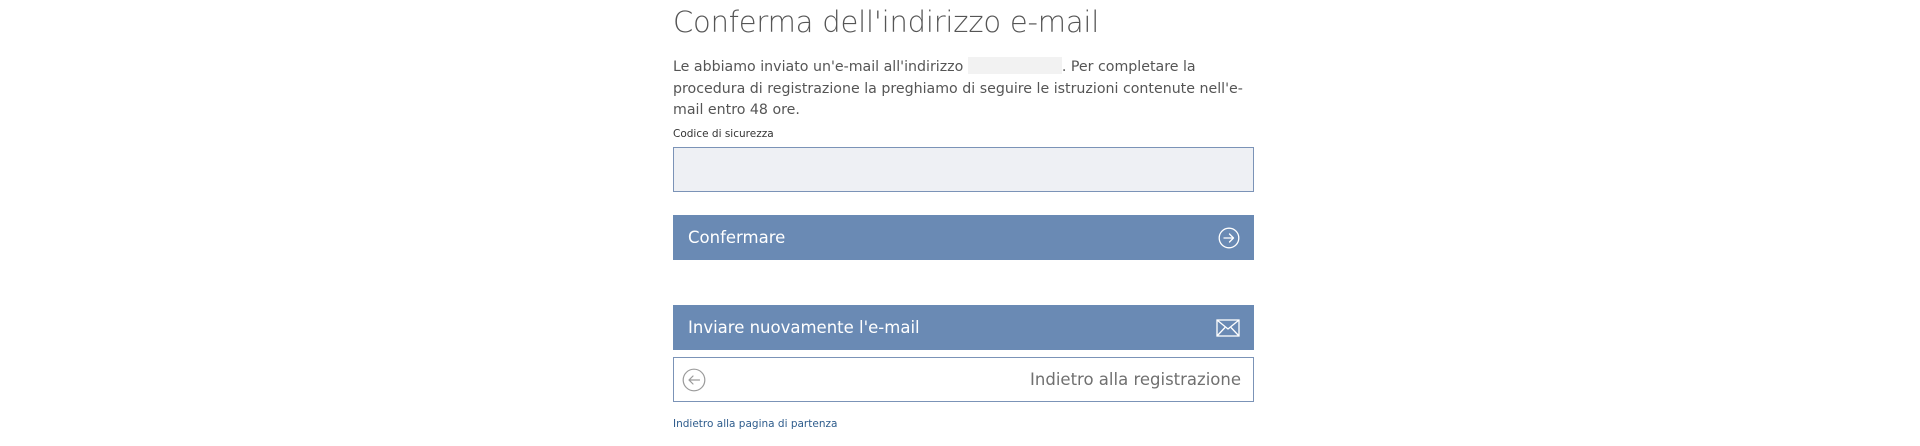 The image size is (1920, 446). What do you see at coordinates (963, 169) in the screenshot?
I see `security-code-input` at bounding box center [963, 169].